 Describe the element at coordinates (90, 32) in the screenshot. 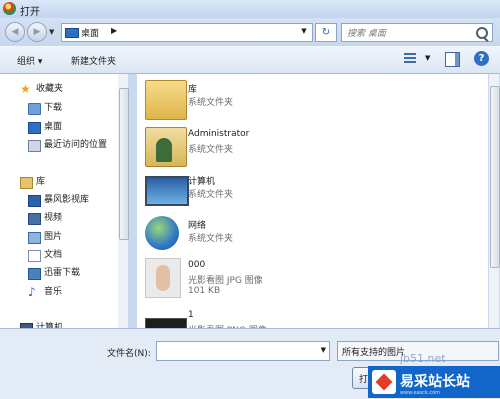

I see `address-location: 桌面` at that location.